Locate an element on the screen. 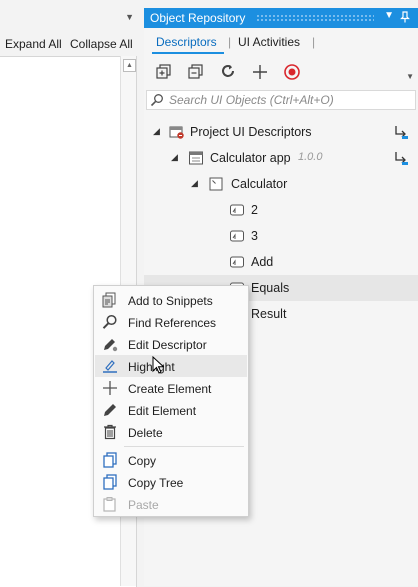  search-icon is located at coordinates (157, 100).